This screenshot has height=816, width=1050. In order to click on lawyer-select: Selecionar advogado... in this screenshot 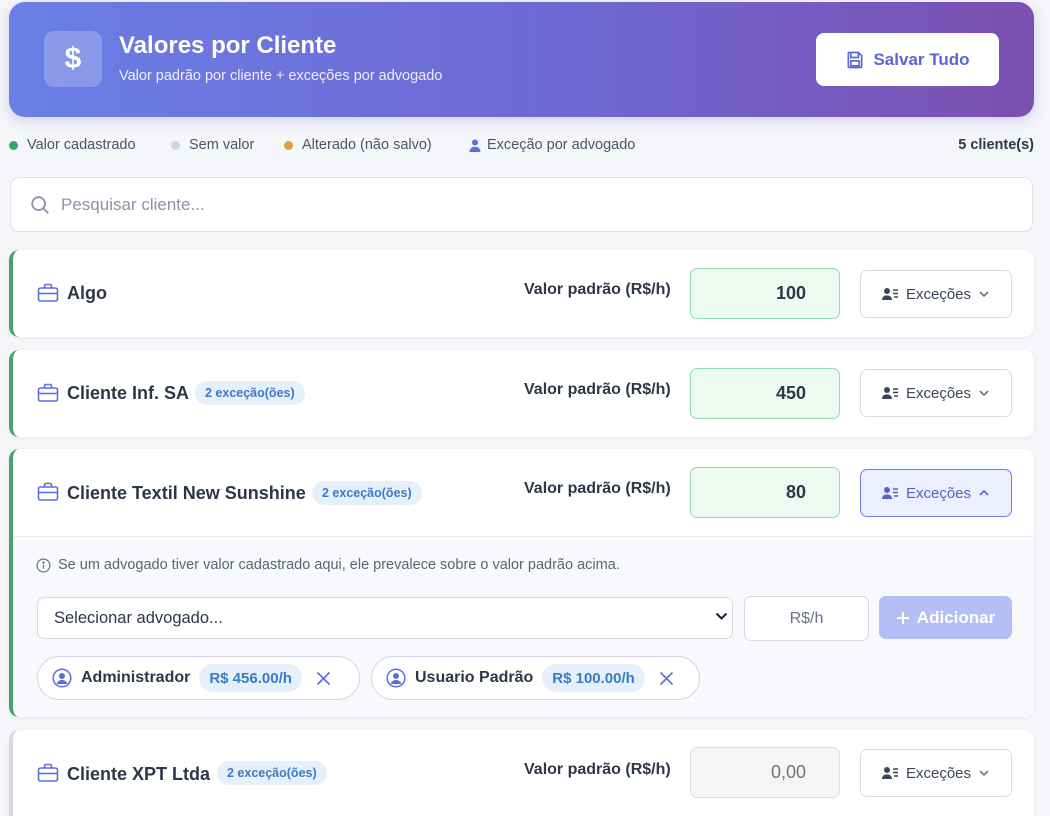, I will do `click(385, 618)`.